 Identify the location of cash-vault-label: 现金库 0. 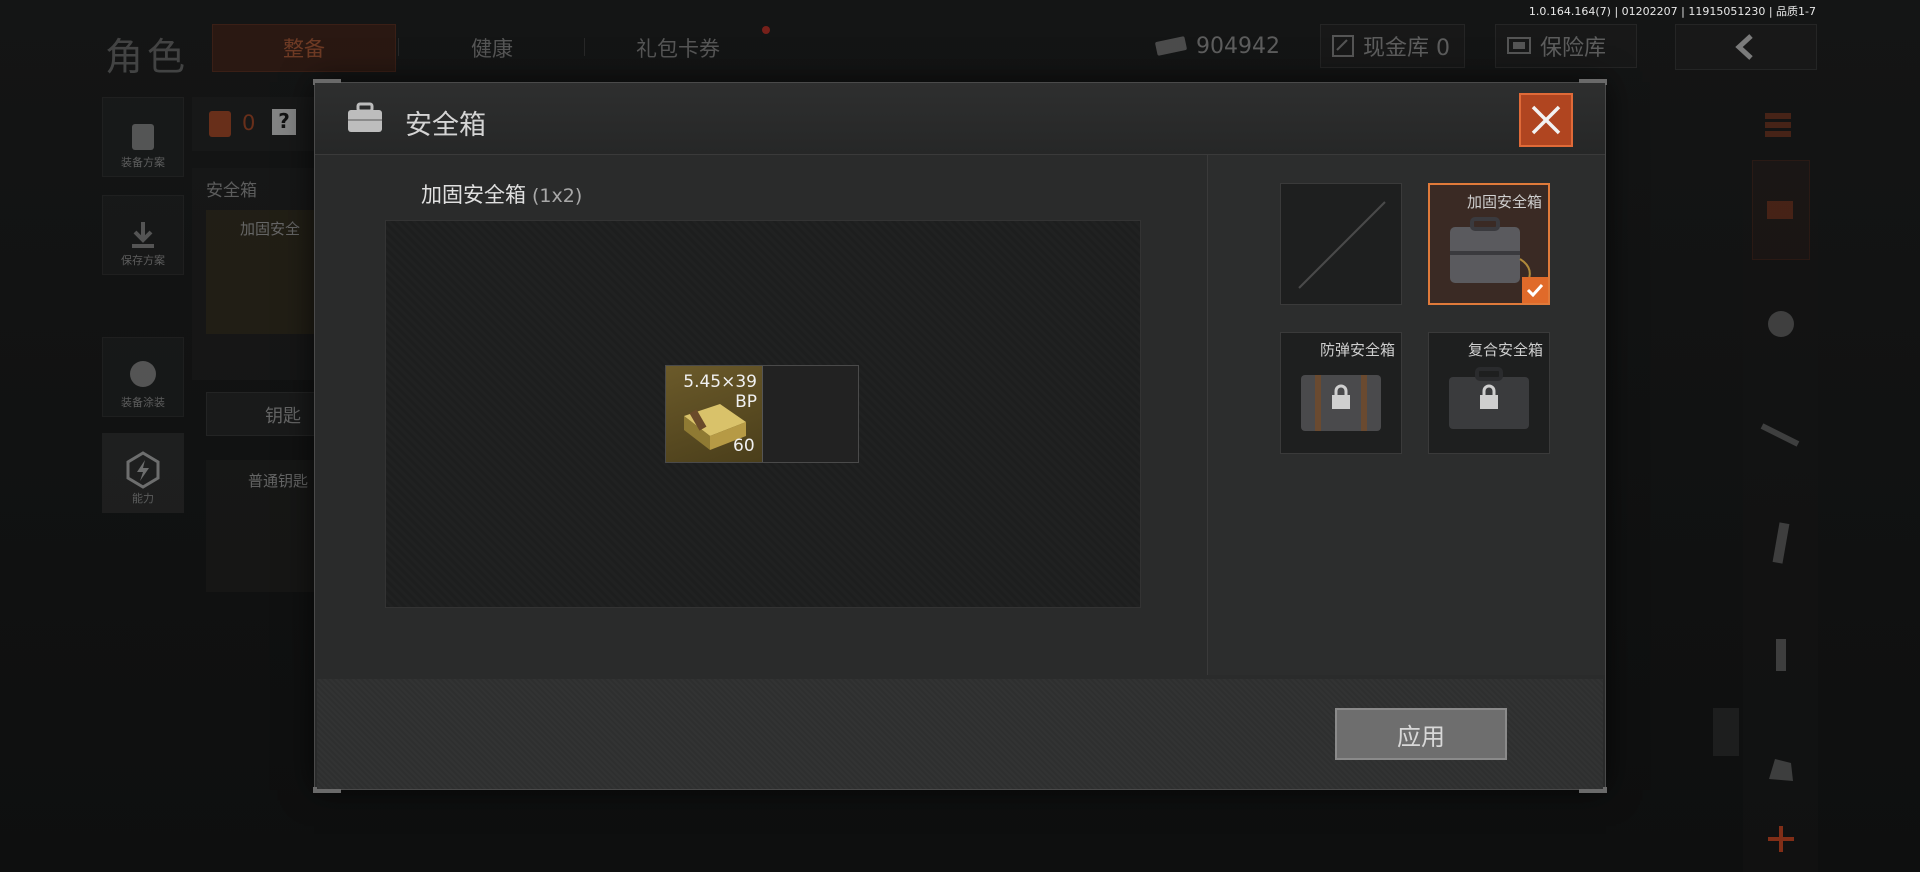
(1406, 48).